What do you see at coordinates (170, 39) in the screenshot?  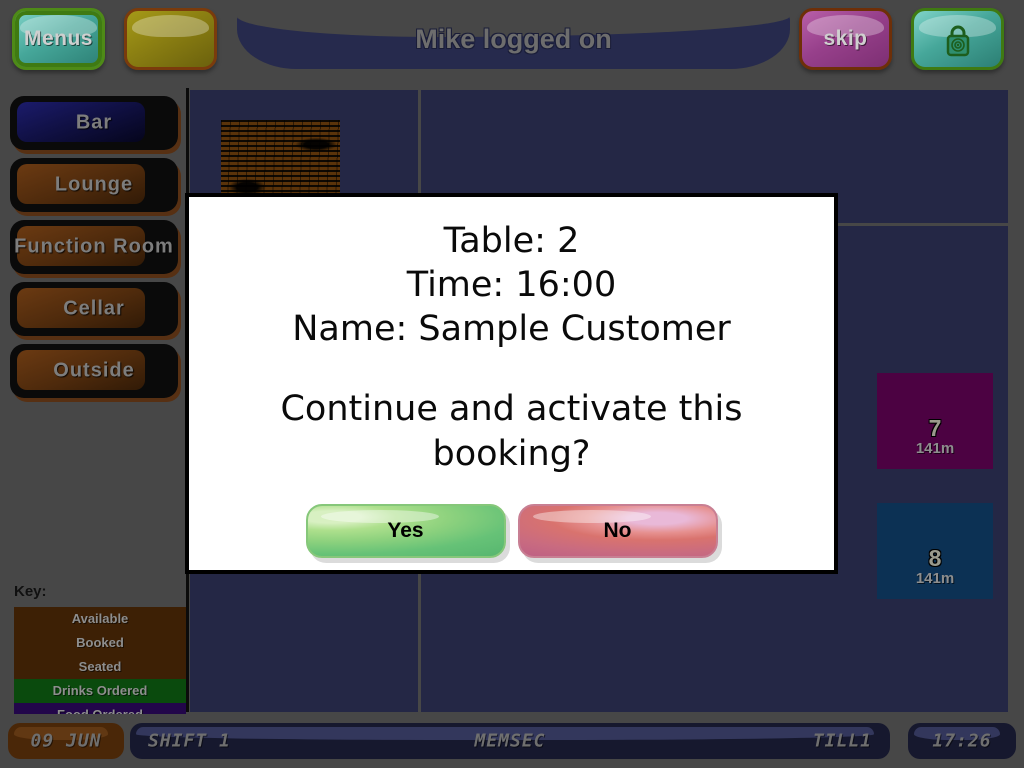 I see `unlabeled-toolbar-button` at bounding box center [170, 39].